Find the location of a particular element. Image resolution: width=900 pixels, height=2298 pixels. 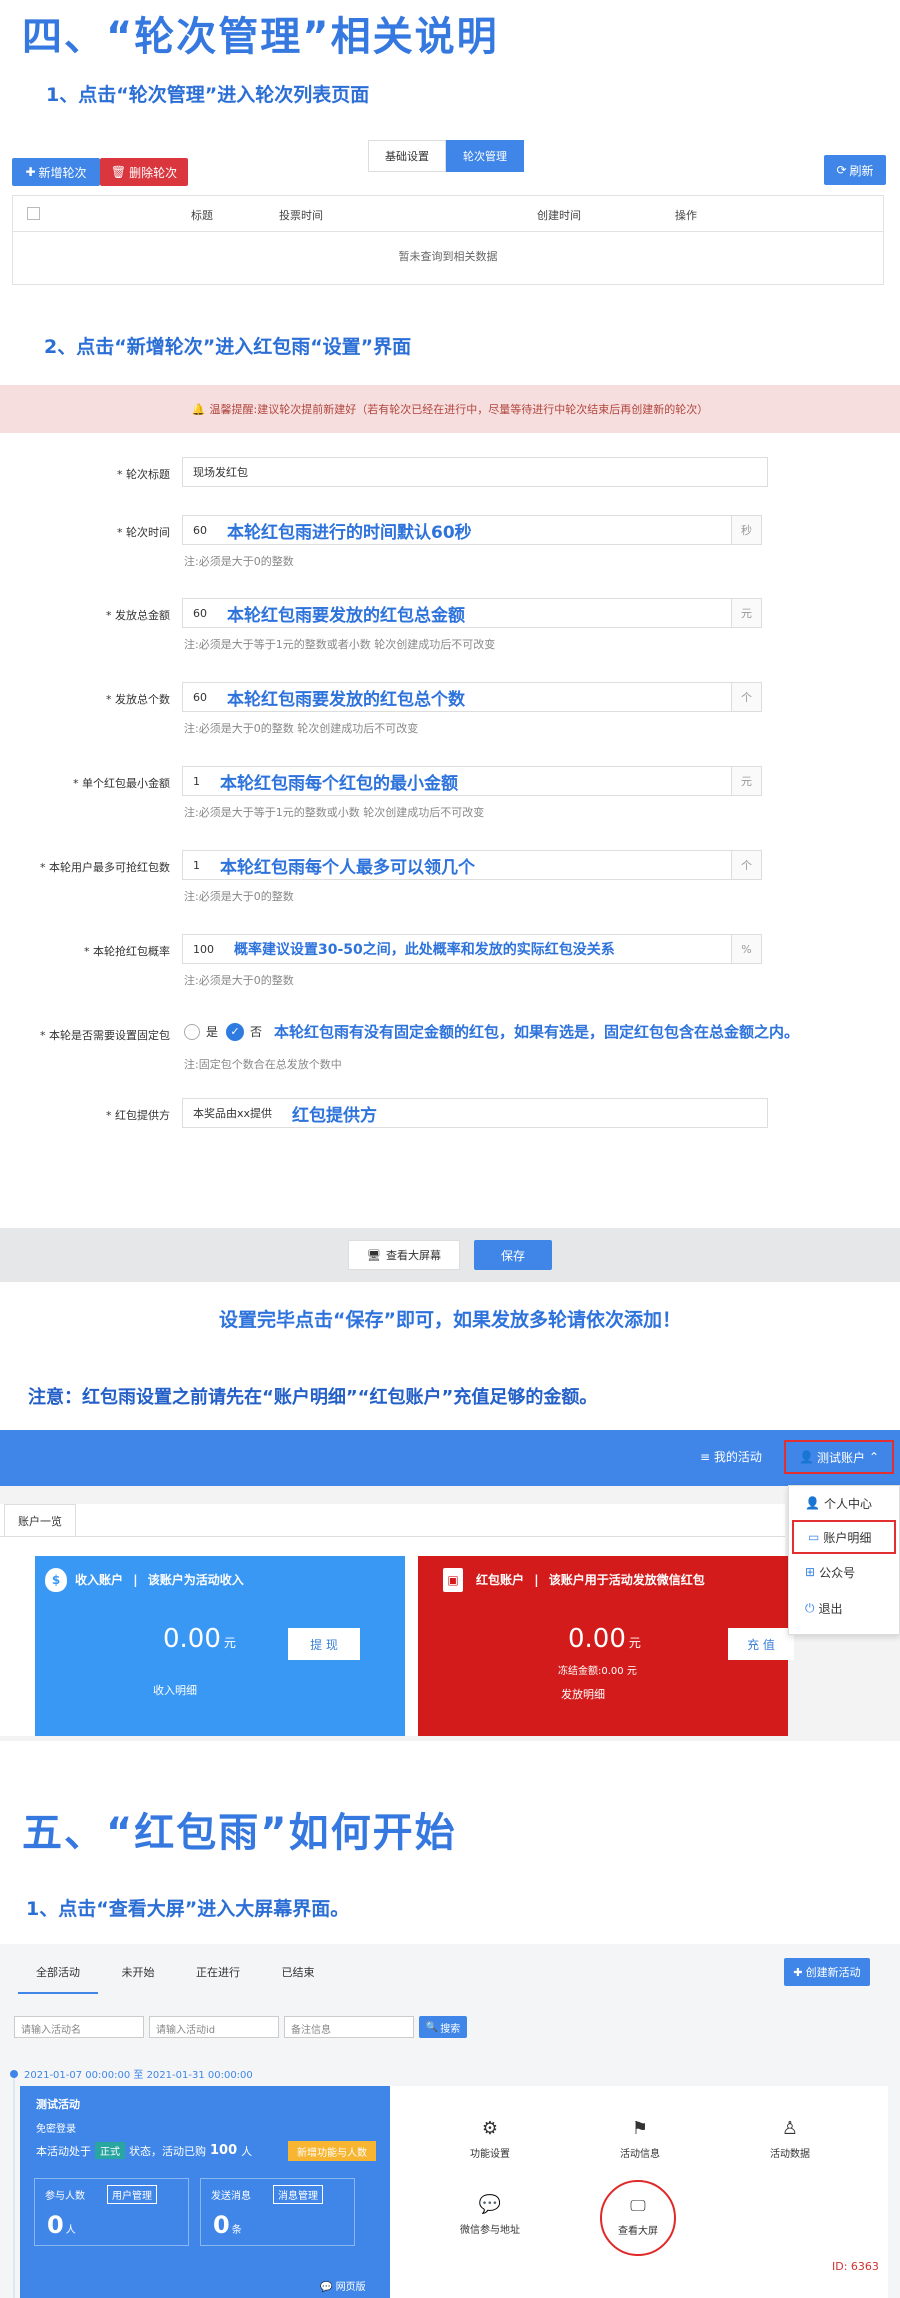

refresh-label: 刷新 is located at coordinates (861, 170).